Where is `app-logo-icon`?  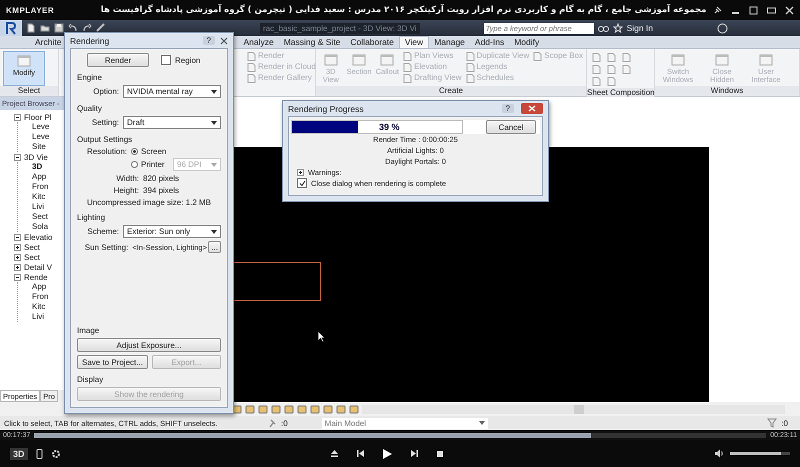
app-logo-icon is located at coordinates (11, 28).